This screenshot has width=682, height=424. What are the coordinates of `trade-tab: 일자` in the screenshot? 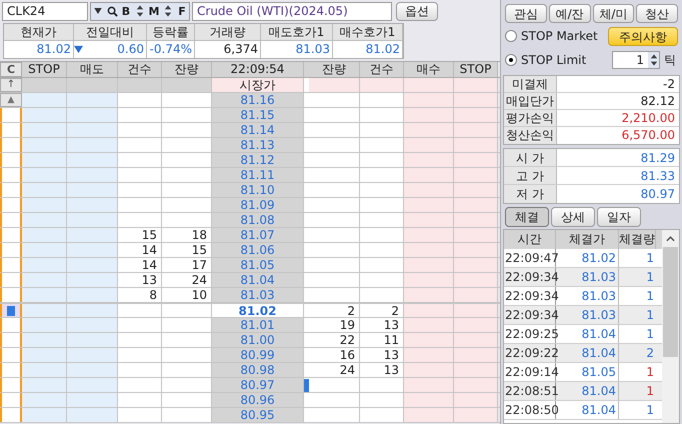 It's located at (619, 217).